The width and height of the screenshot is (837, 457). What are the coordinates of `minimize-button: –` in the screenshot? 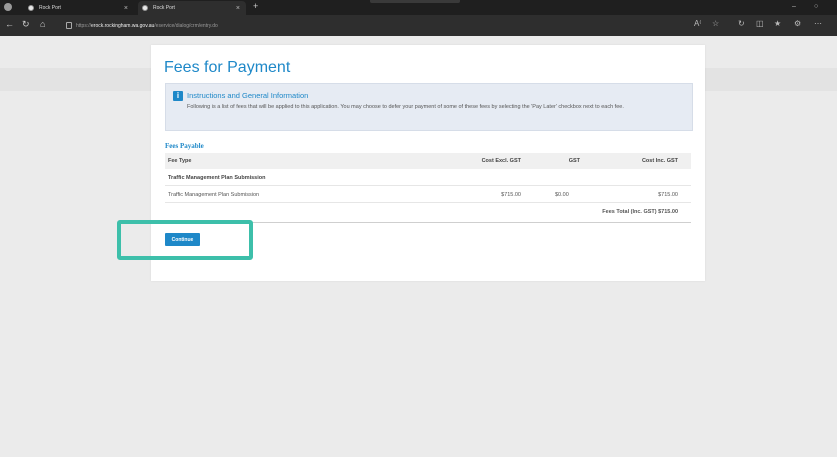 It's located at (794, 6).